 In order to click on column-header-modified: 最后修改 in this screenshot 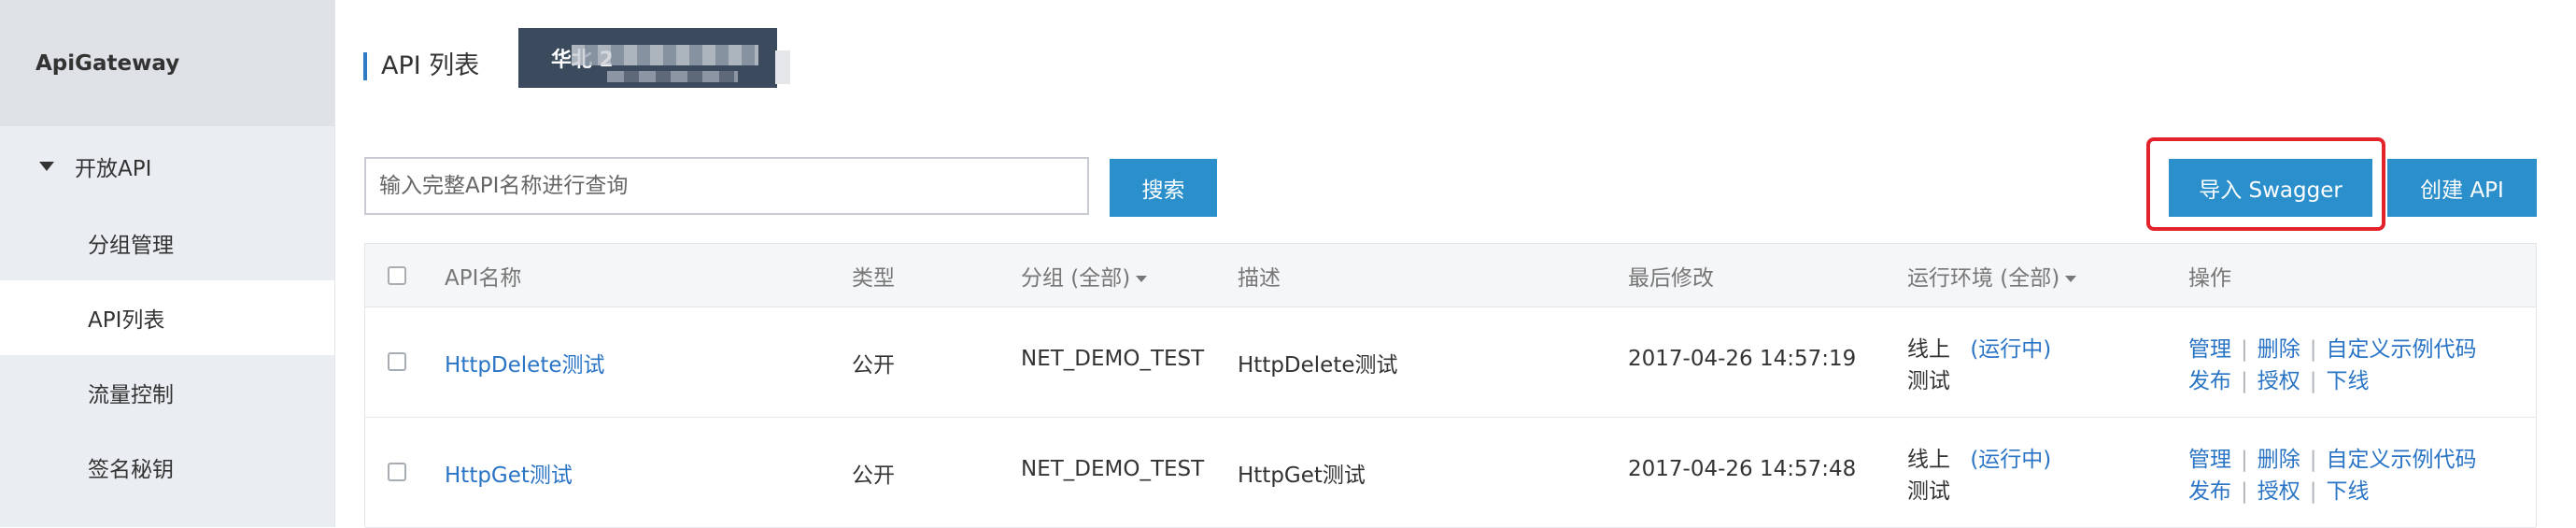, I will do `click(1671, 278)`.